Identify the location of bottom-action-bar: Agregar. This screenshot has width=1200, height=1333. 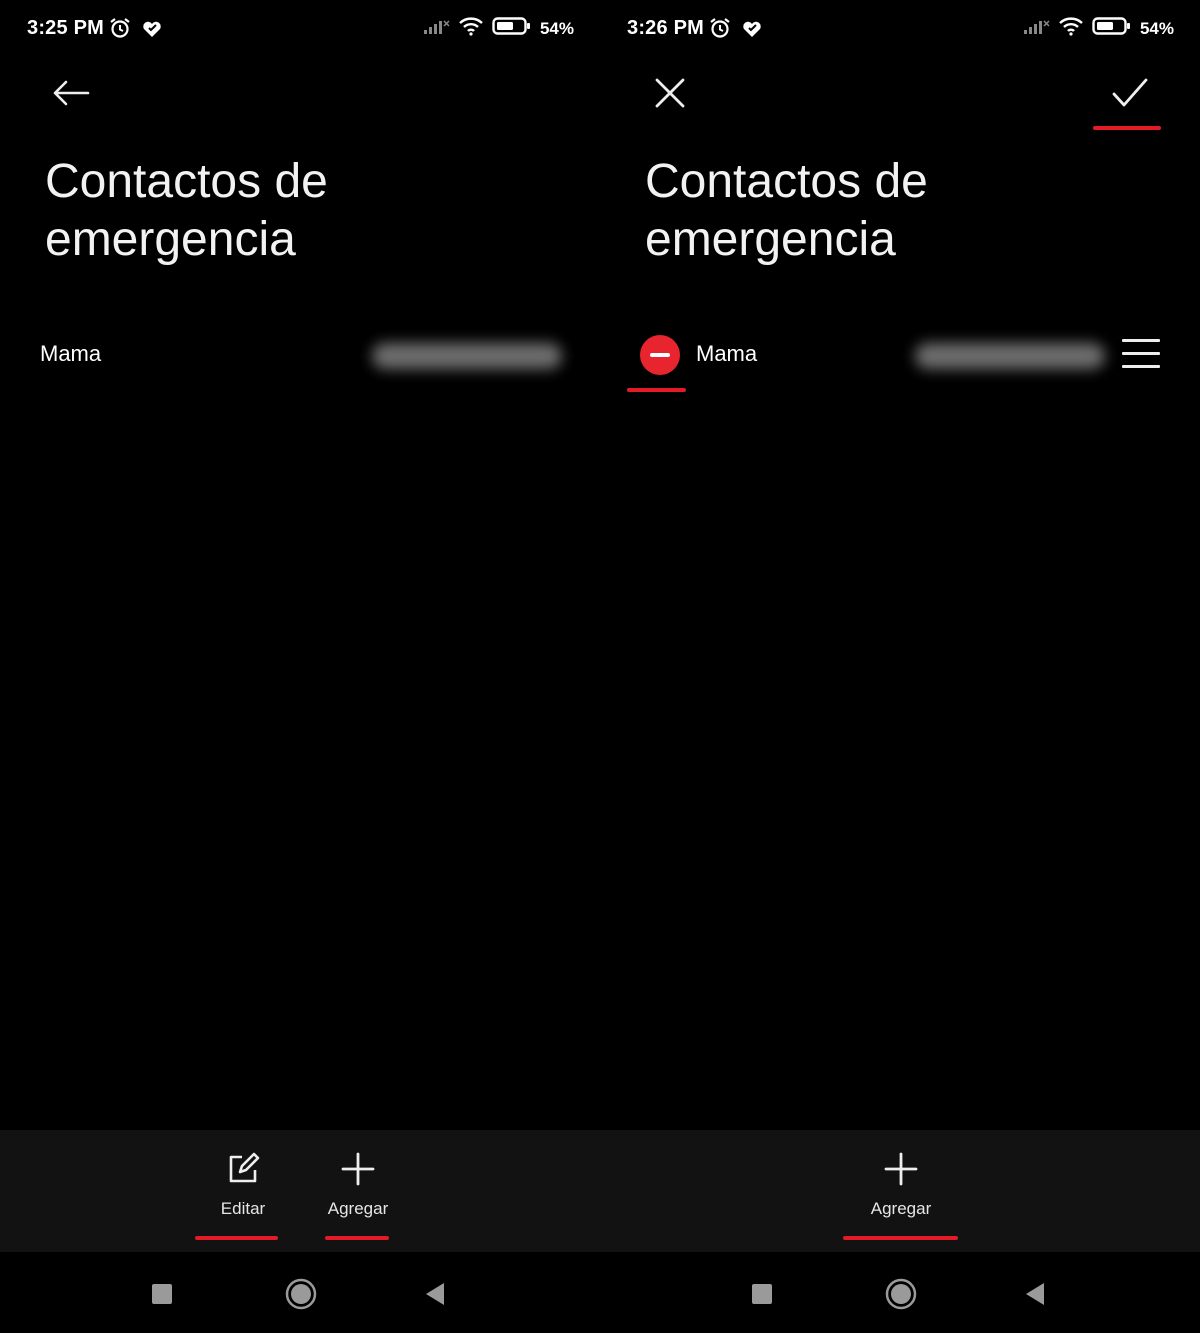
(900, 1191).